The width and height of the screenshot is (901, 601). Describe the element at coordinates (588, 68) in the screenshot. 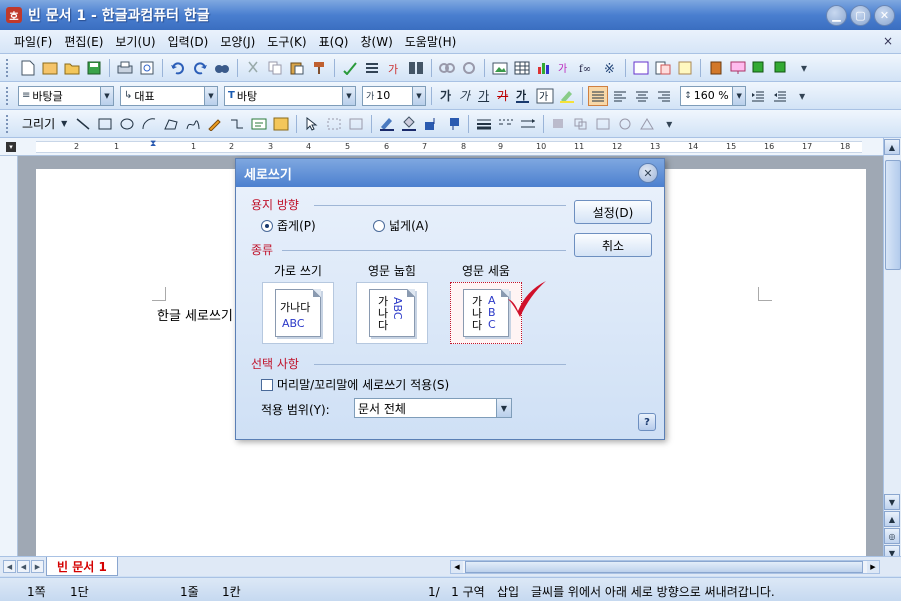

I see `equation-icon: f∞` at that location.